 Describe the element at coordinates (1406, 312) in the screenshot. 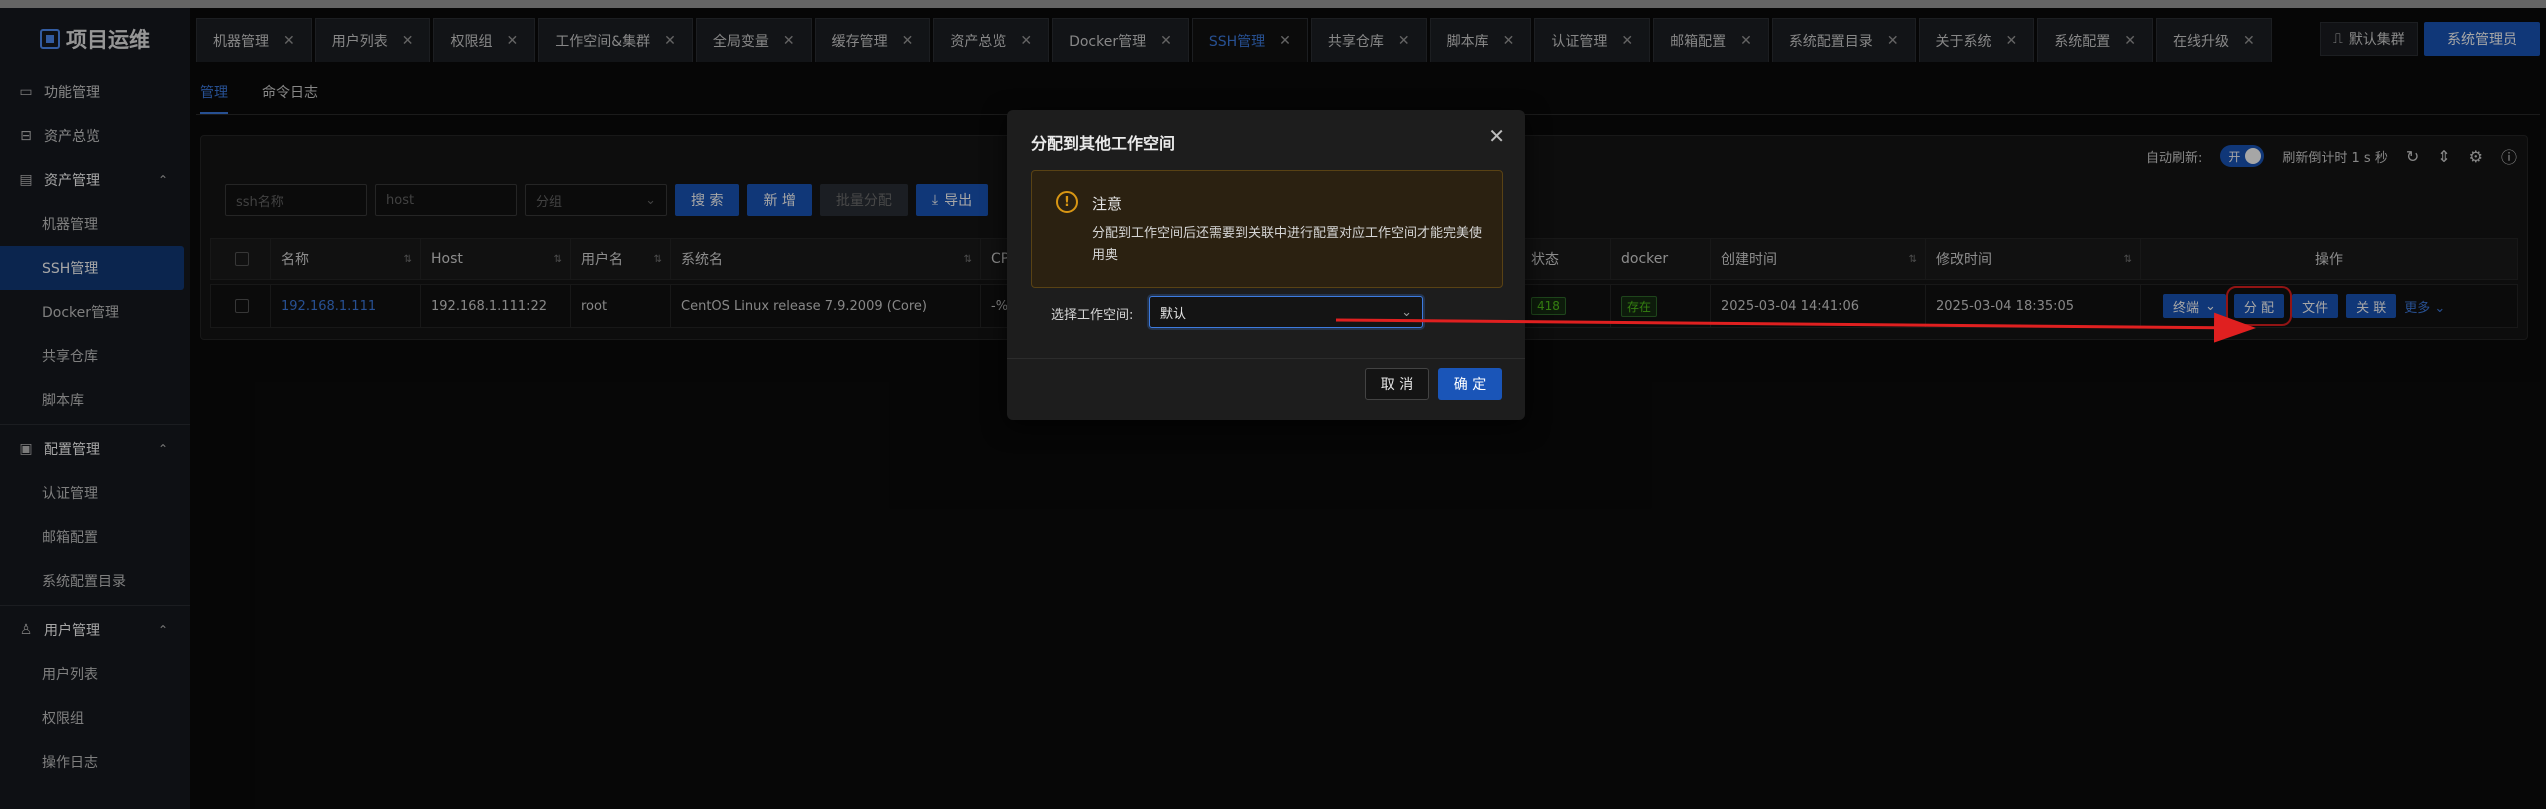

I see `chevron-down-icon: ⌄` at that location.